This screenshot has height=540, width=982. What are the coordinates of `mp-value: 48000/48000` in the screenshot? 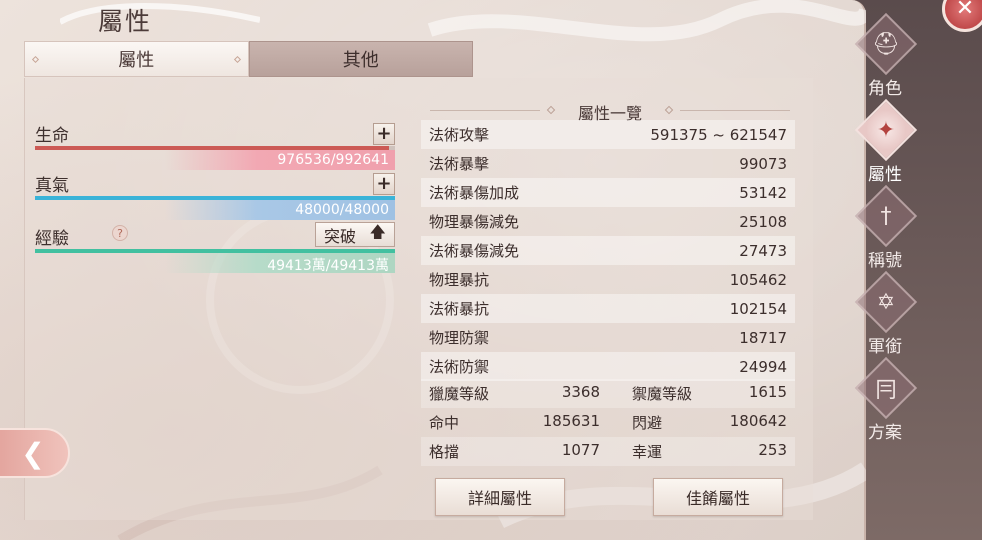 It's located at (280, 210).